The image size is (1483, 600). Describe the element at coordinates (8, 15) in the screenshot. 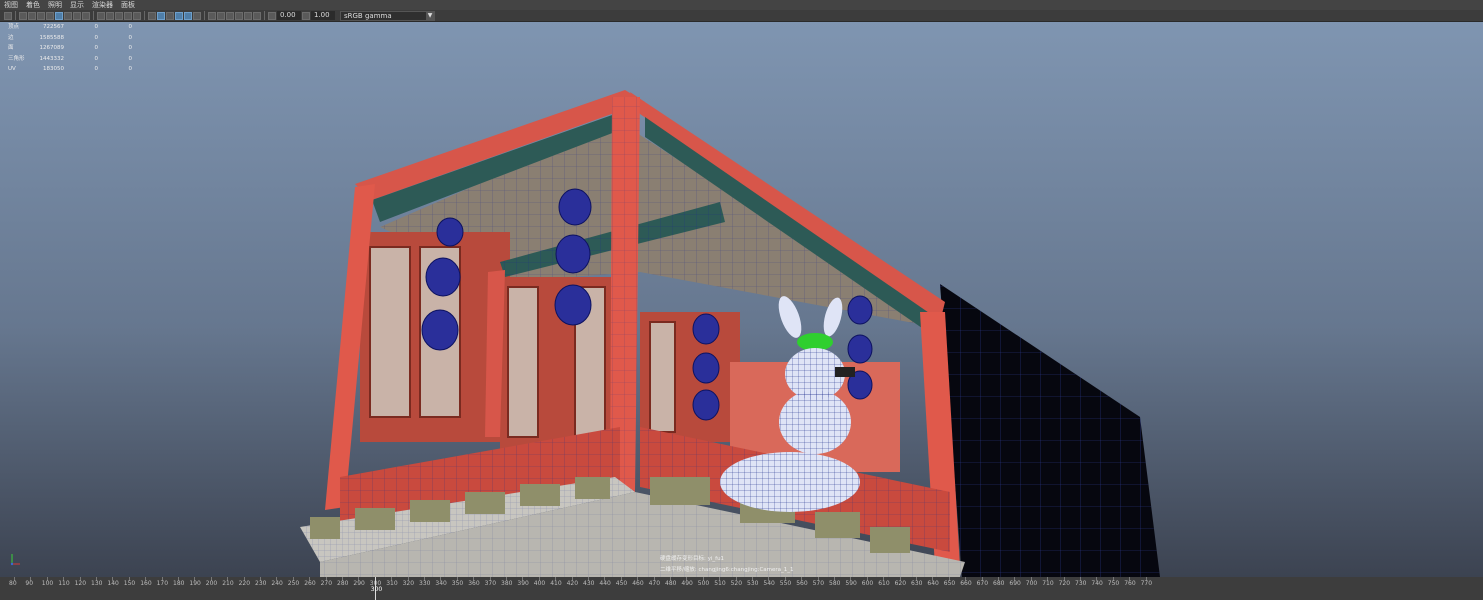

I see `select-camera-icon` at that location.